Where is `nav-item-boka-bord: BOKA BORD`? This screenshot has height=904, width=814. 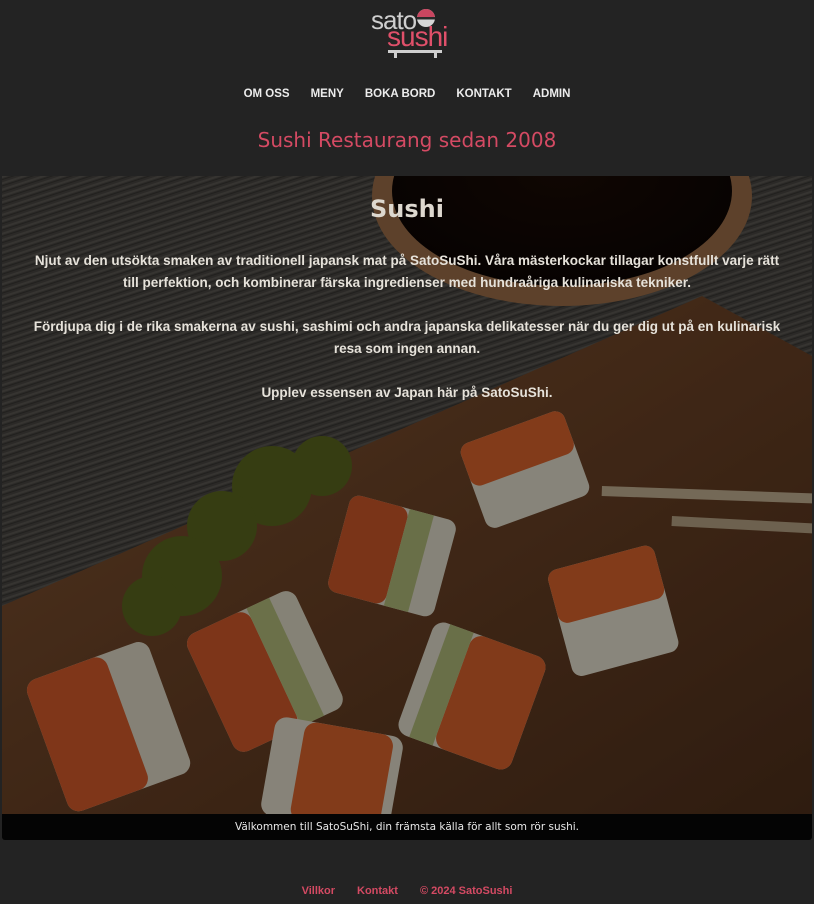 nav-item-boka-bord: BOKA BORD is located at coordinates (400, 95).